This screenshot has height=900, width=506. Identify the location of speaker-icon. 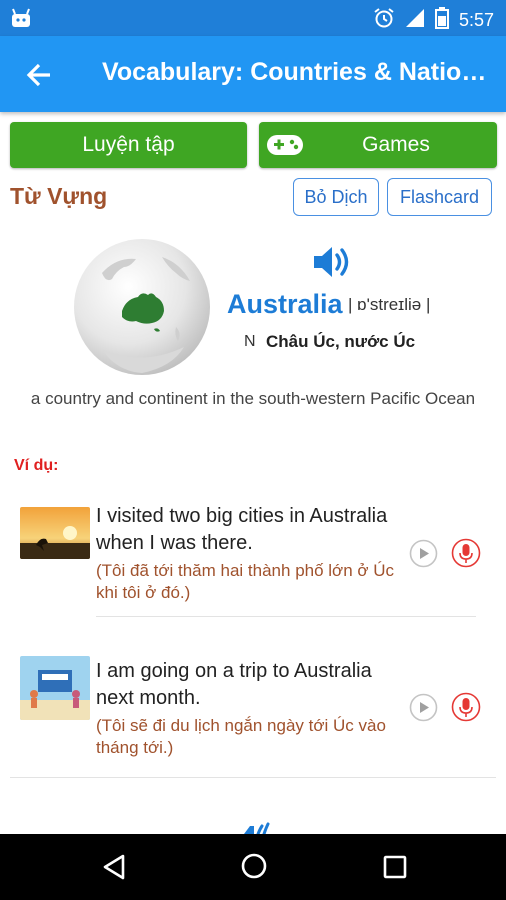
(332, 264).